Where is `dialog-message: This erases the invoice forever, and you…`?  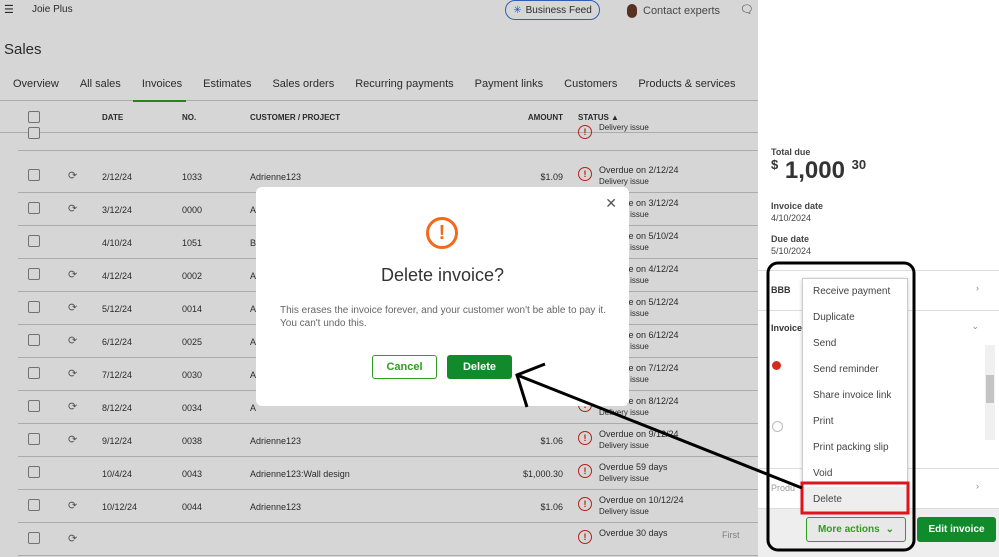
dialog-message: This erases the invoice forever, and you… is located at coordinates (443, 317).